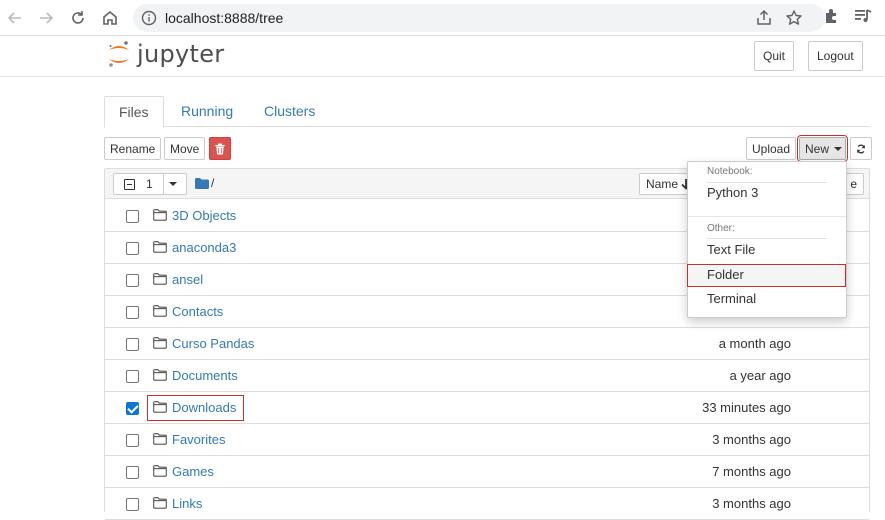 Image resolution: width=885 pixels, height=520 pixels. I want to click on file-name-link: 3D Objects, so click(204, 215).